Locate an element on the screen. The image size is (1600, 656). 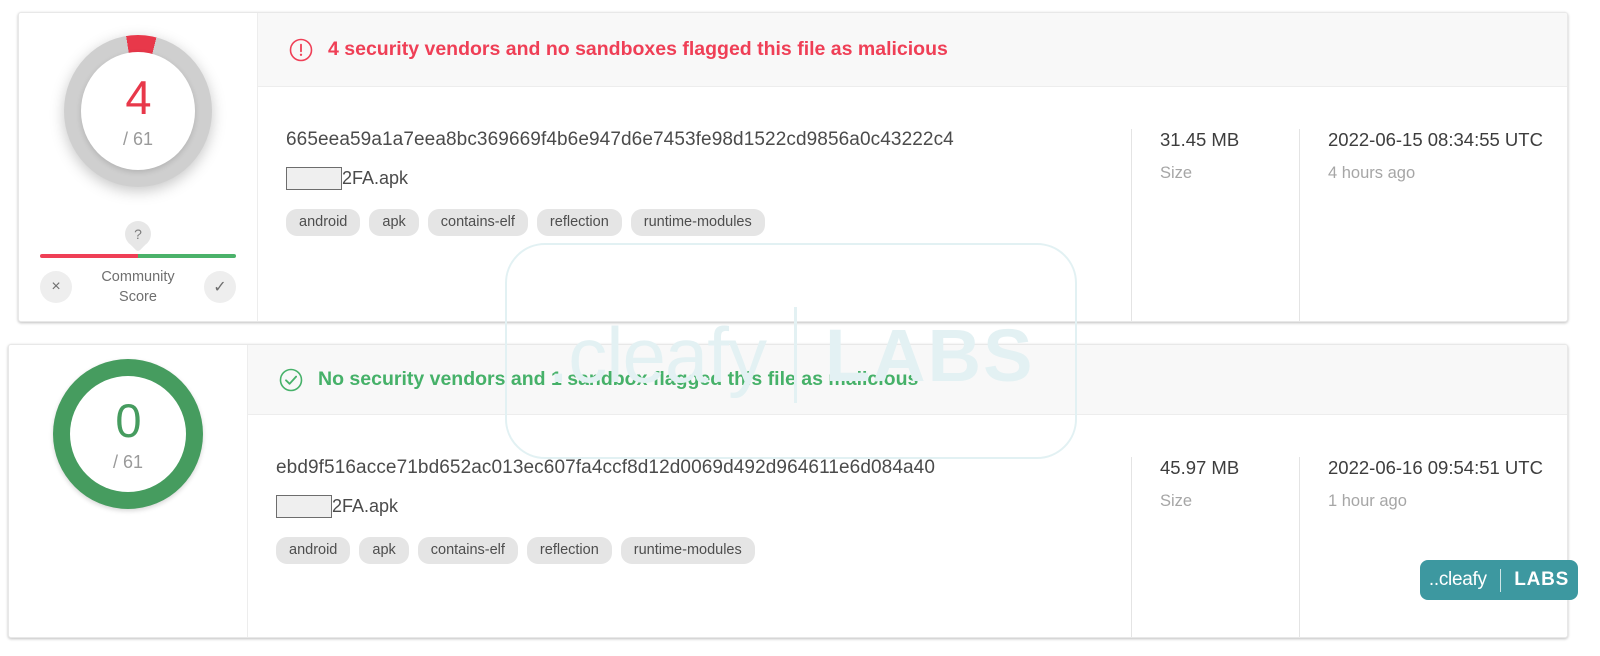
community-score-label-line2: Score is located at coordinates (138, 297).